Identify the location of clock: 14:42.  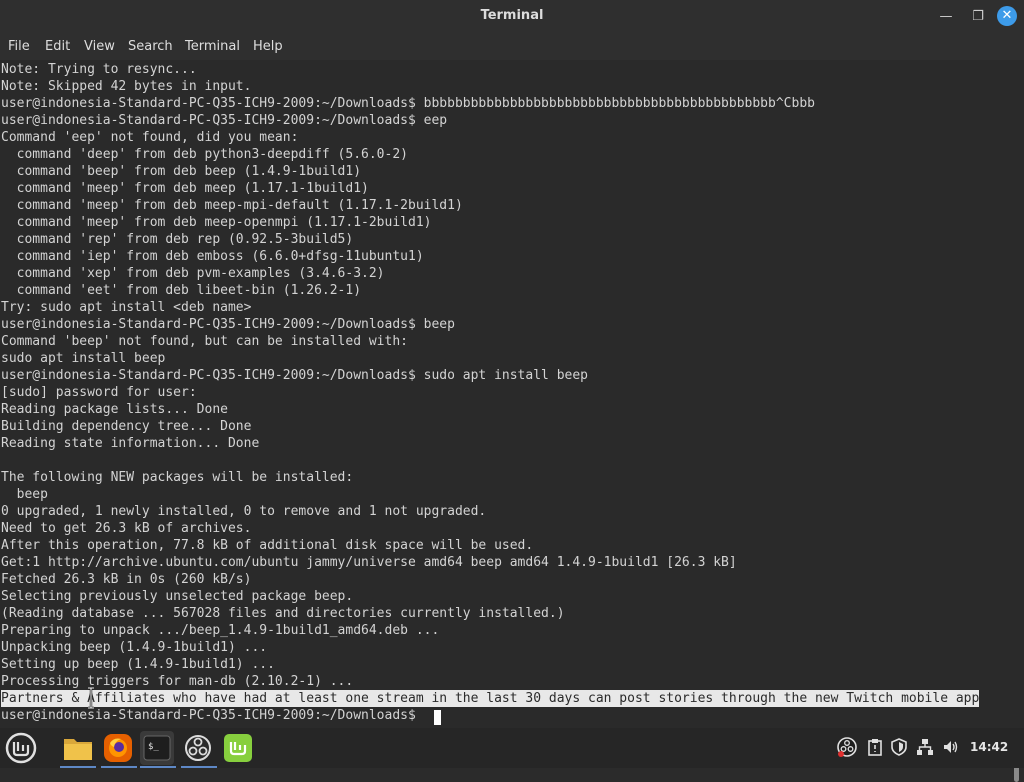
(989, 747).